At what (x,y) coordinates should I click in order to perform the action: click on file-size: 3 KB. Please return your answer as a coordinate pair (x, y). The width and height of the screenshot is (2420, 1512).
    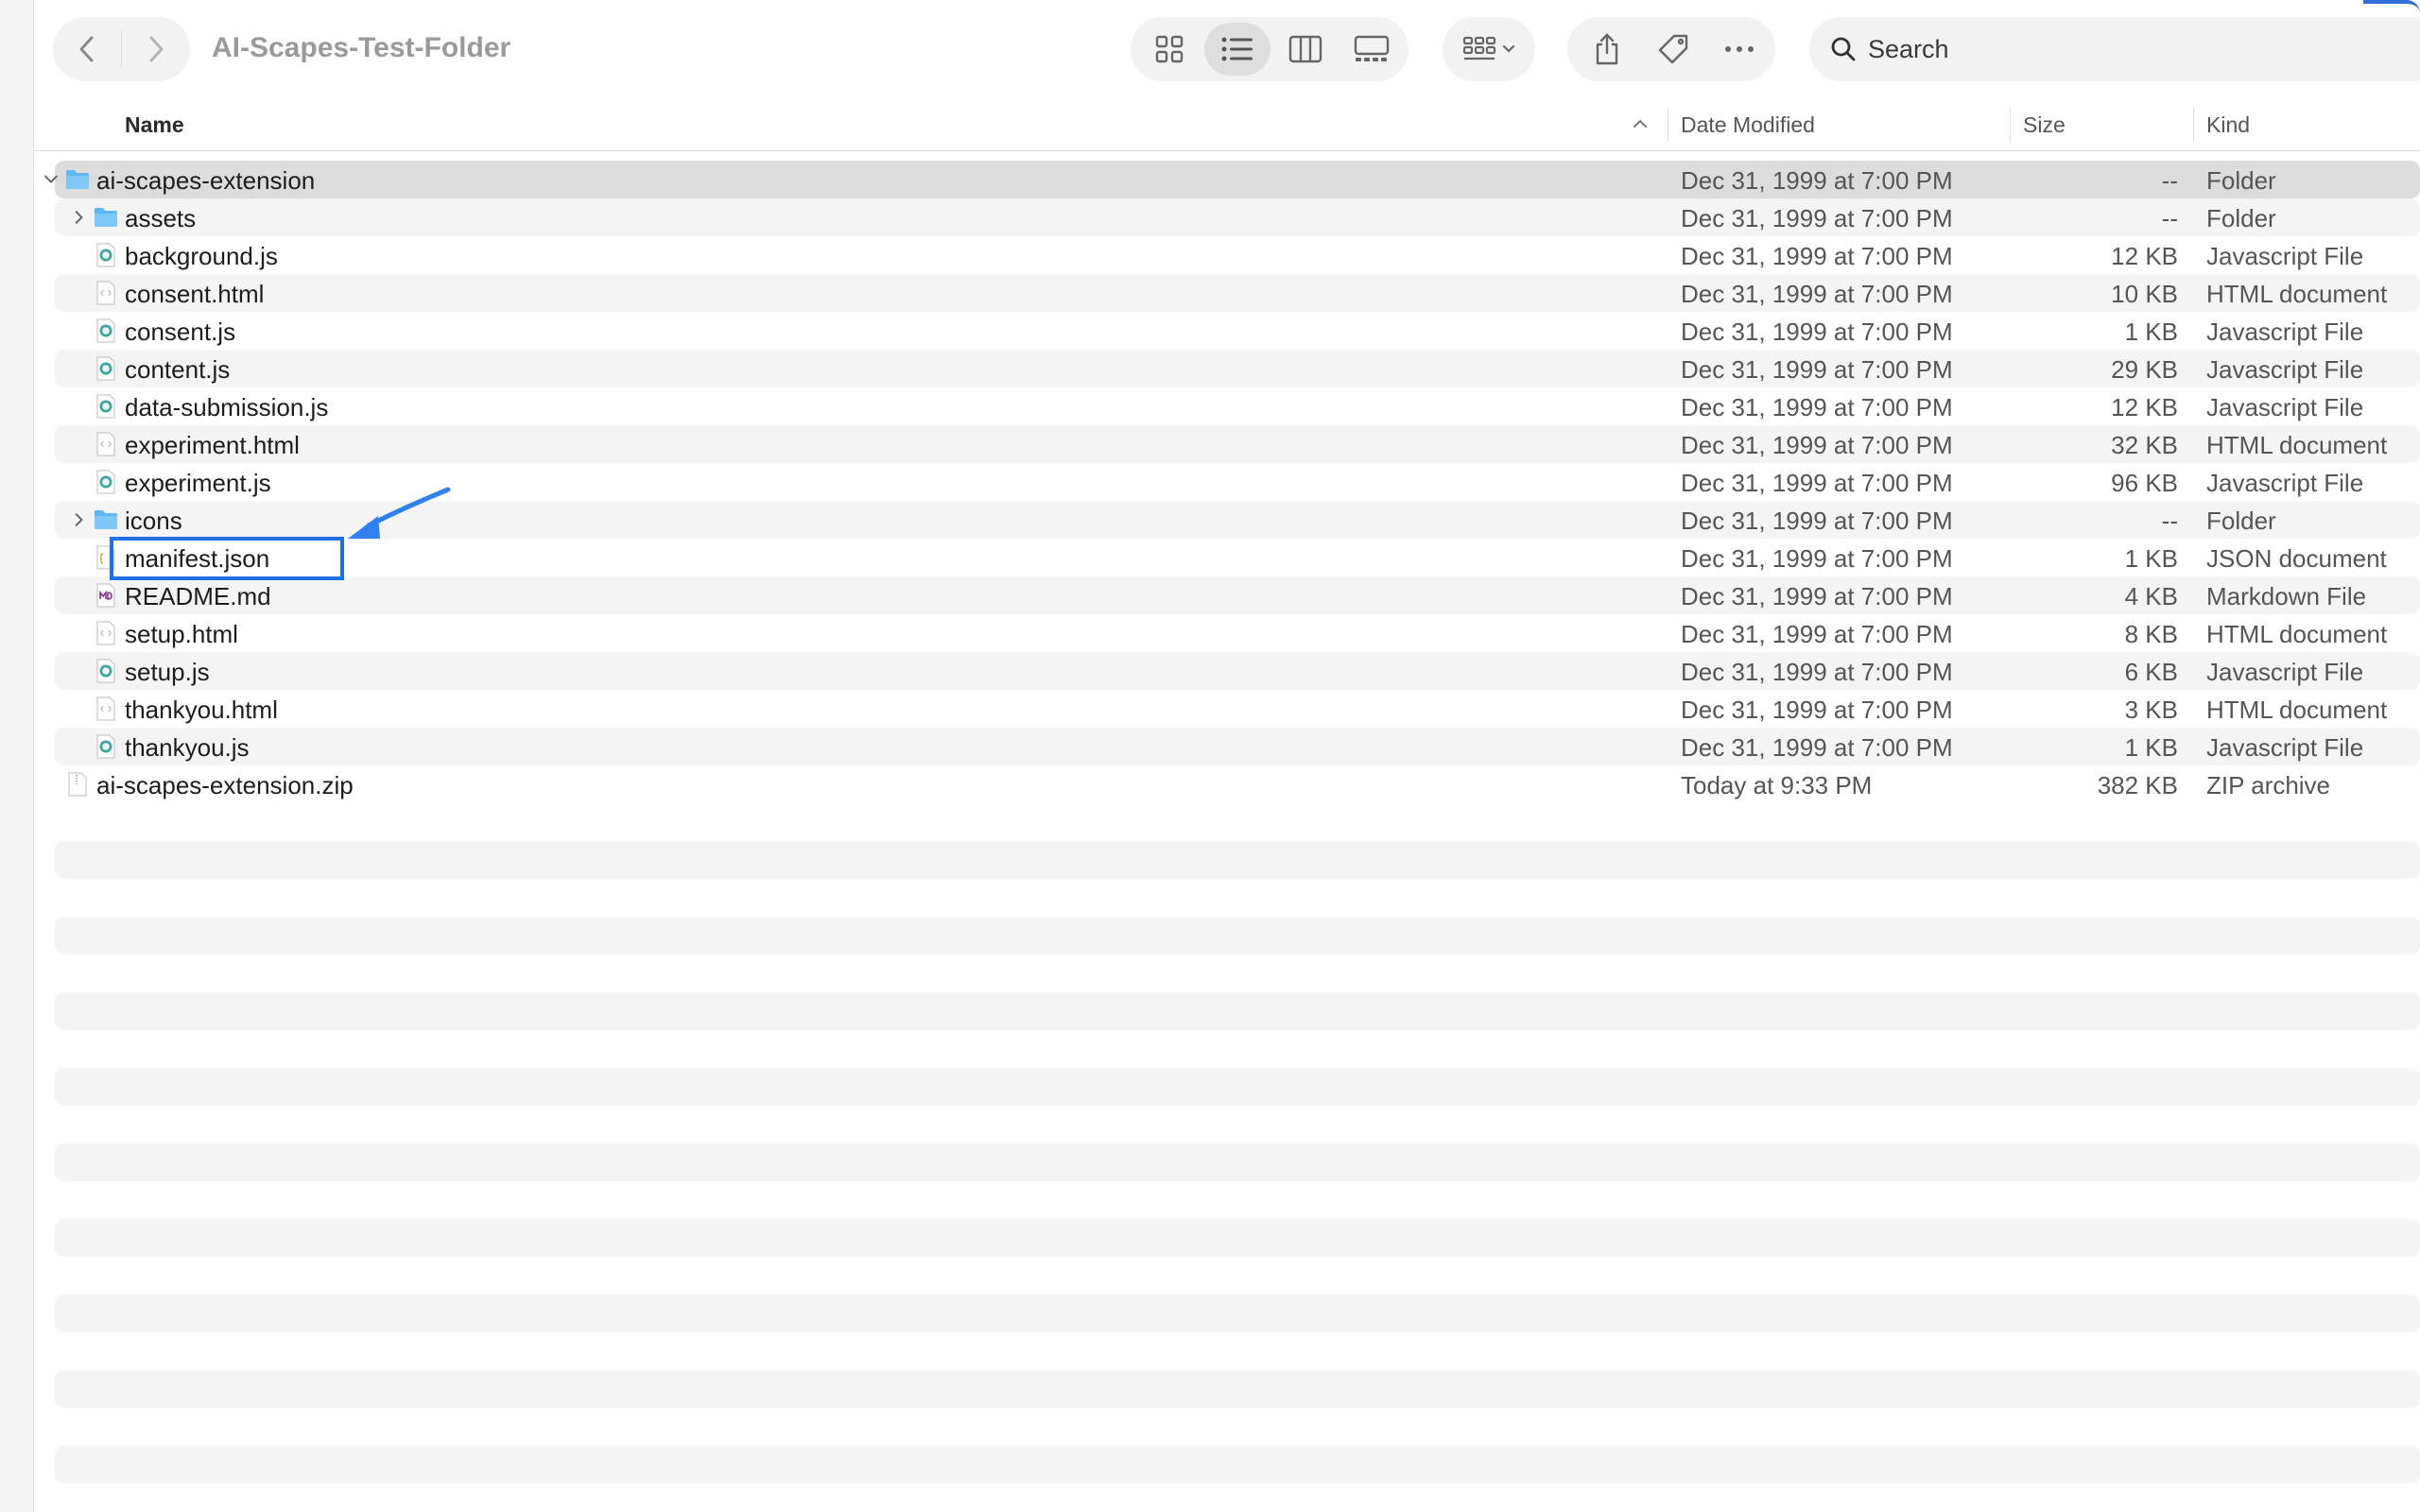
    Looking at the image, I should click on (2151, 710).